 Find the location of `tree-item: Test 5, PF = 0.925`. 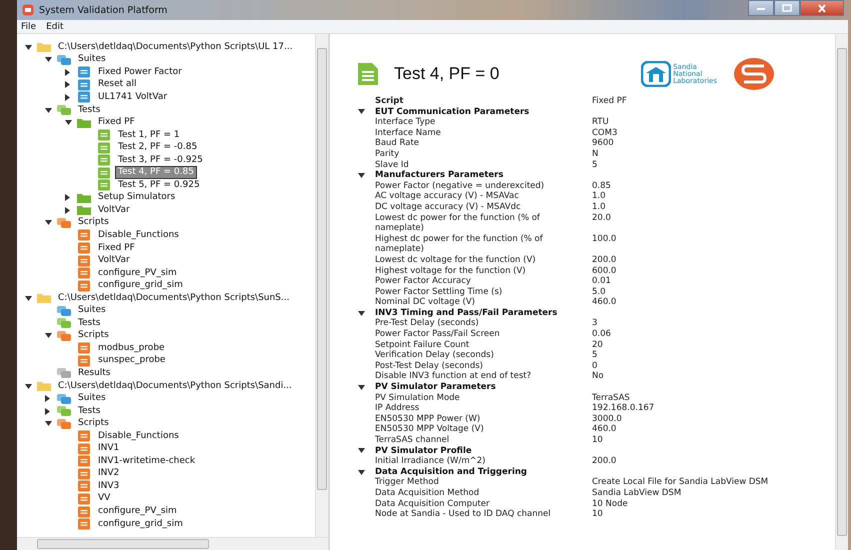

tree-item: Test 5, PF = 0.925 is located at coordinates (159, 185).